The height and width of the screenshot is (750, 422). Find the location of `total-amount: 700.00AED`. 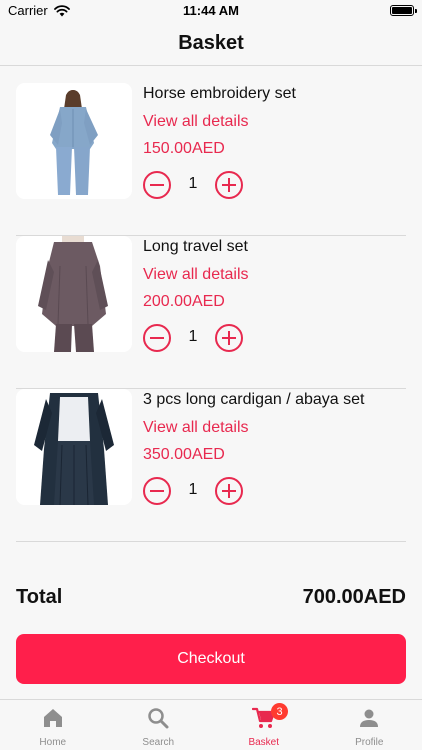

total-amount: 700.00AED is located at coordinates (354, 597).